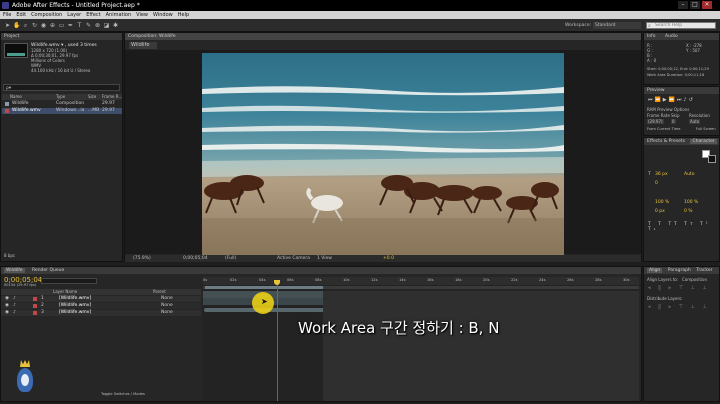 The height and width of the screenshot is (404, 720). I want to click on col-size: Size, so click(92, 97).